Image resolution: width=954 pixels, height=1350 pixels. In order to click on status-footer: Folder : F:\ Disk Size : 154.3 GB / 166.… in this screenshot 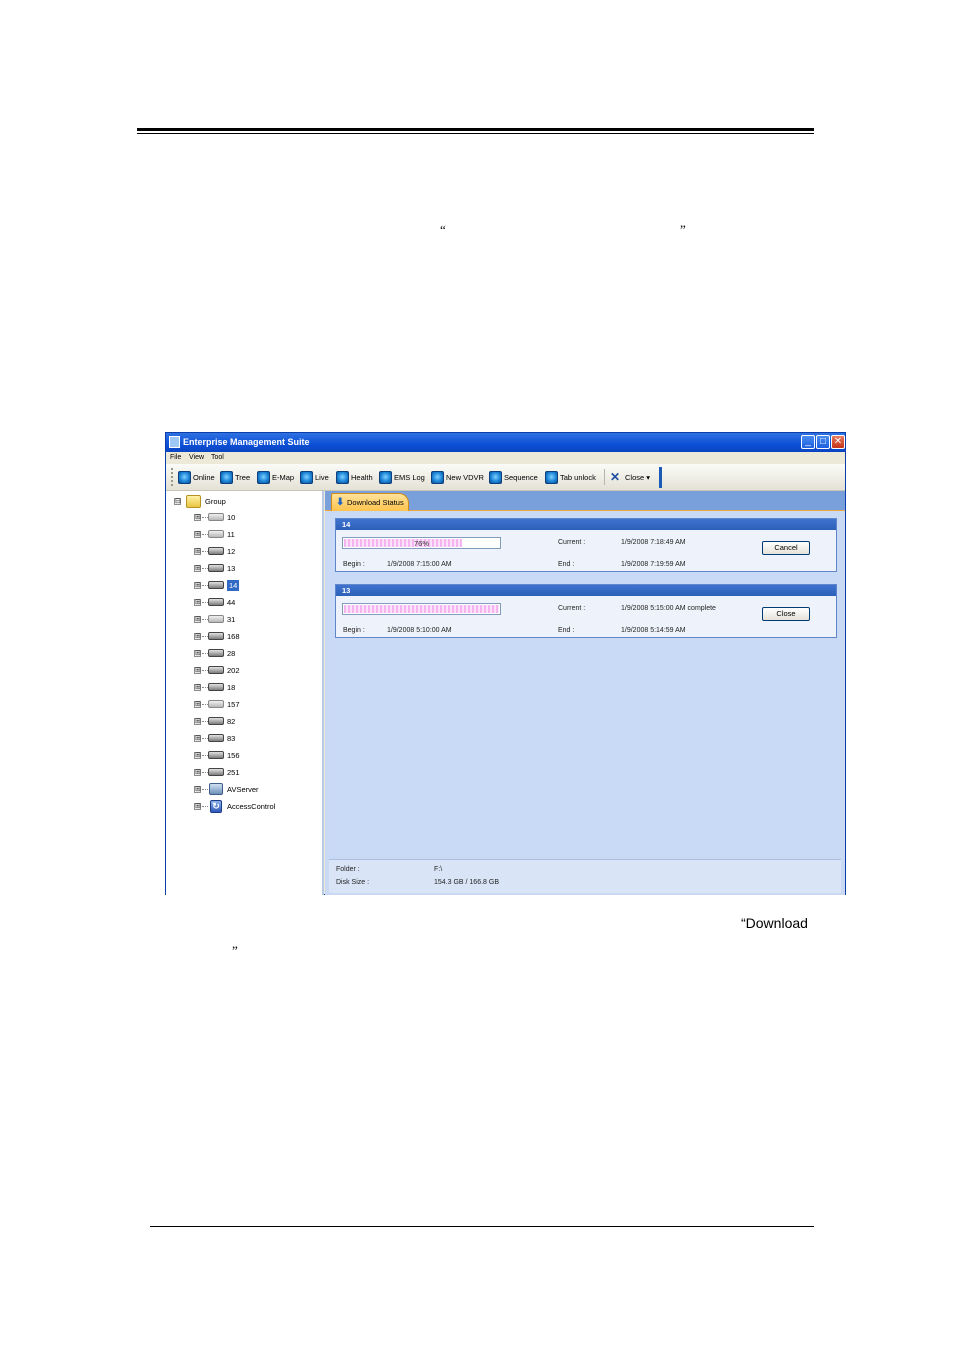, I will do `click(585, 876)`.